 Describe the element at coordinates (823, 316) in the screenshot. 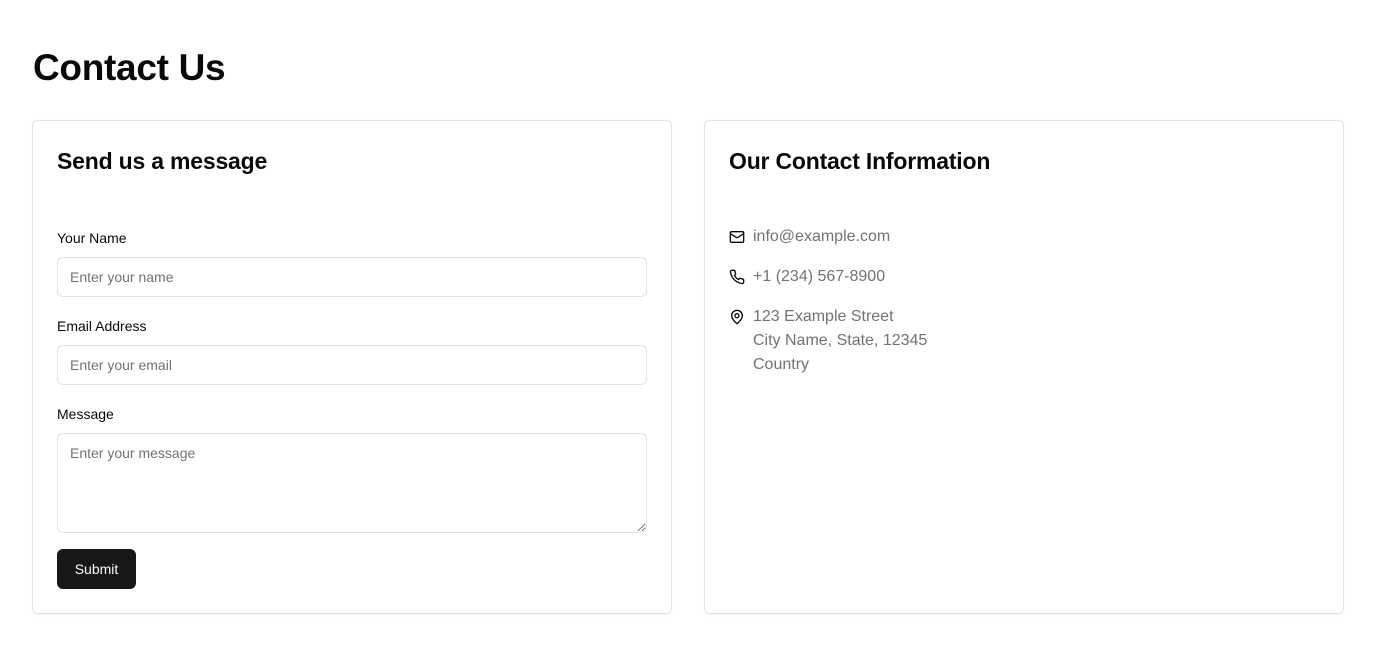

I see `address-line-1: 123 Example Street` at that location.